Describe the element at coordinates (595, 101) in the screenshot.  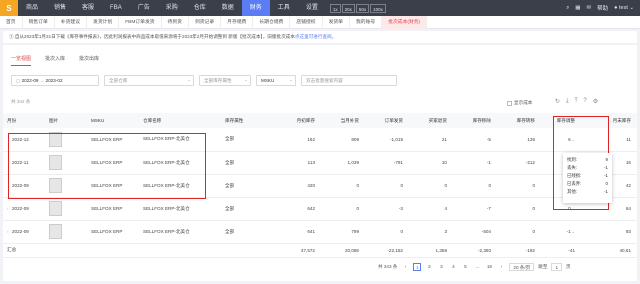
I see `column-settings-icon: ⚙` at that location.